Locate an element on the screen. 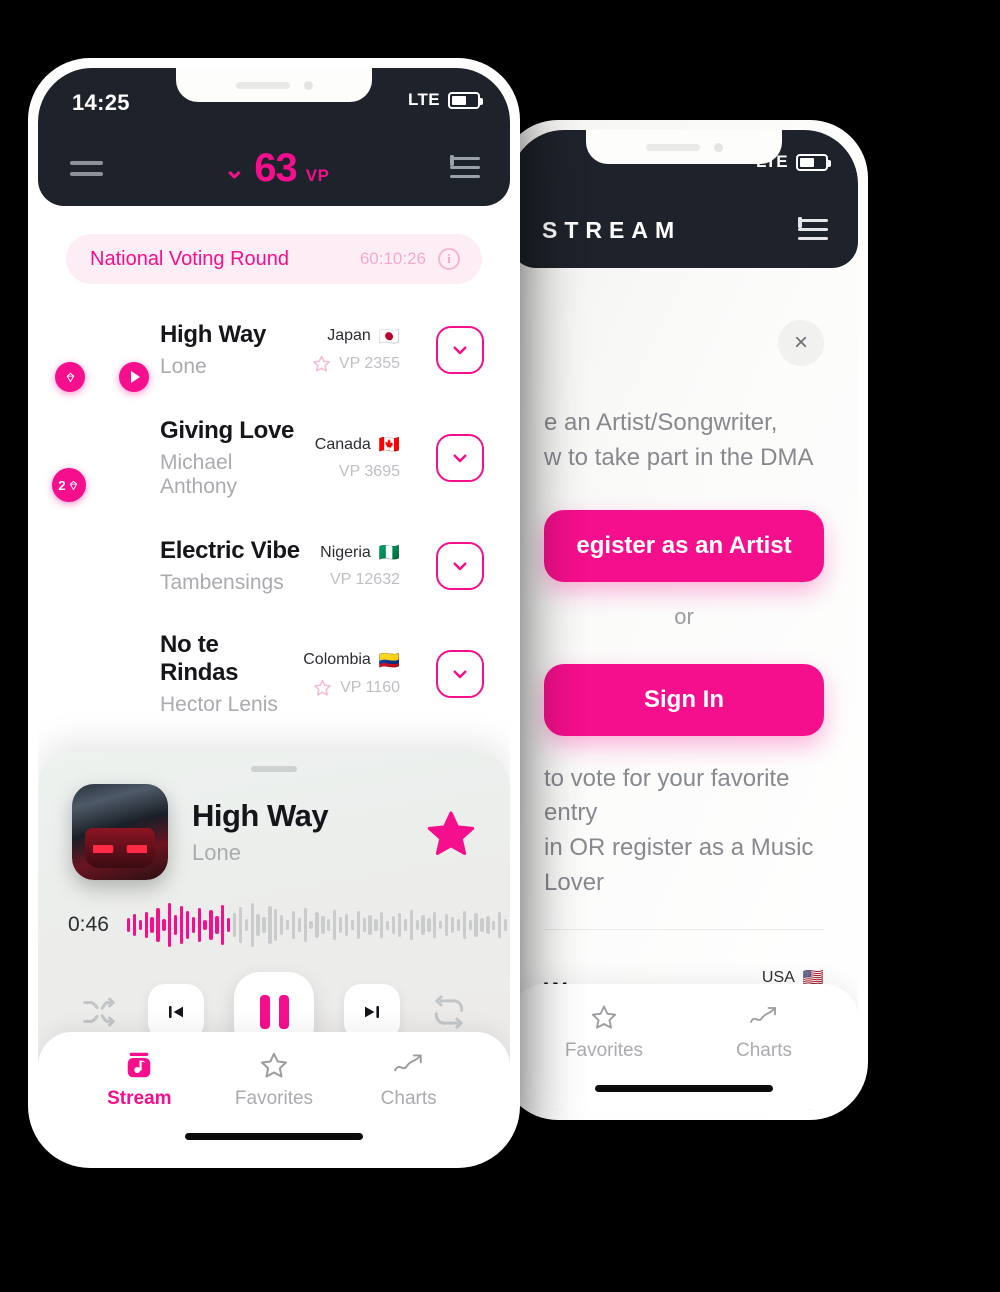 The image size is (1000, 1292). sheet-grabber is located at coordinates (274, 769).